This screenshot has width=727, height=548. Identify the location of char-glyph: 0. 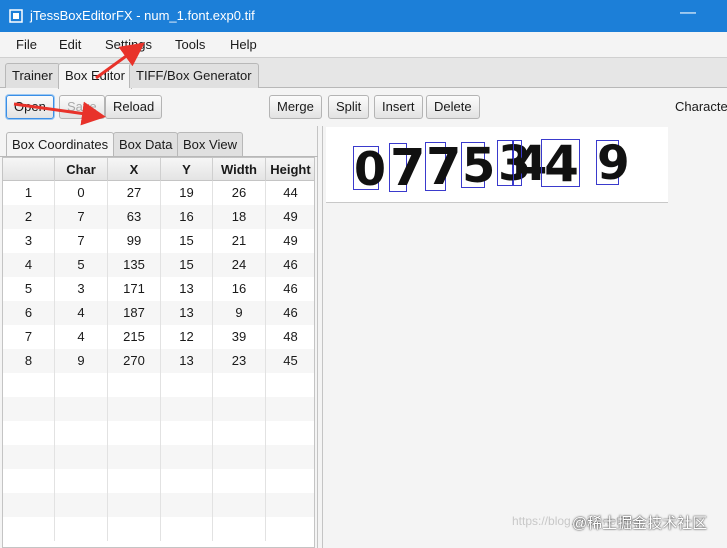
(370, 169).